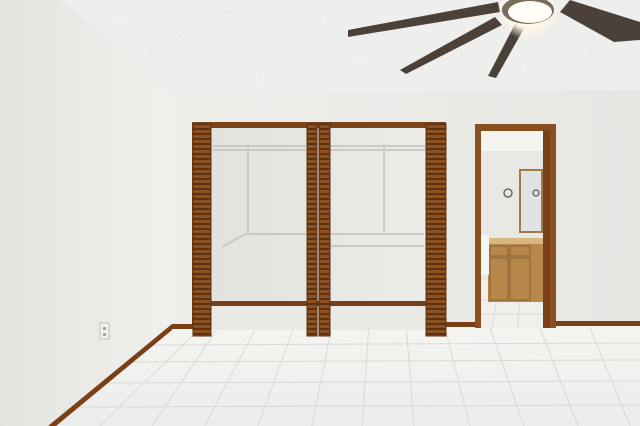 The height and width of the screenshot is (426, 640). I want to click on bifold-door-right, so click(436, 230).